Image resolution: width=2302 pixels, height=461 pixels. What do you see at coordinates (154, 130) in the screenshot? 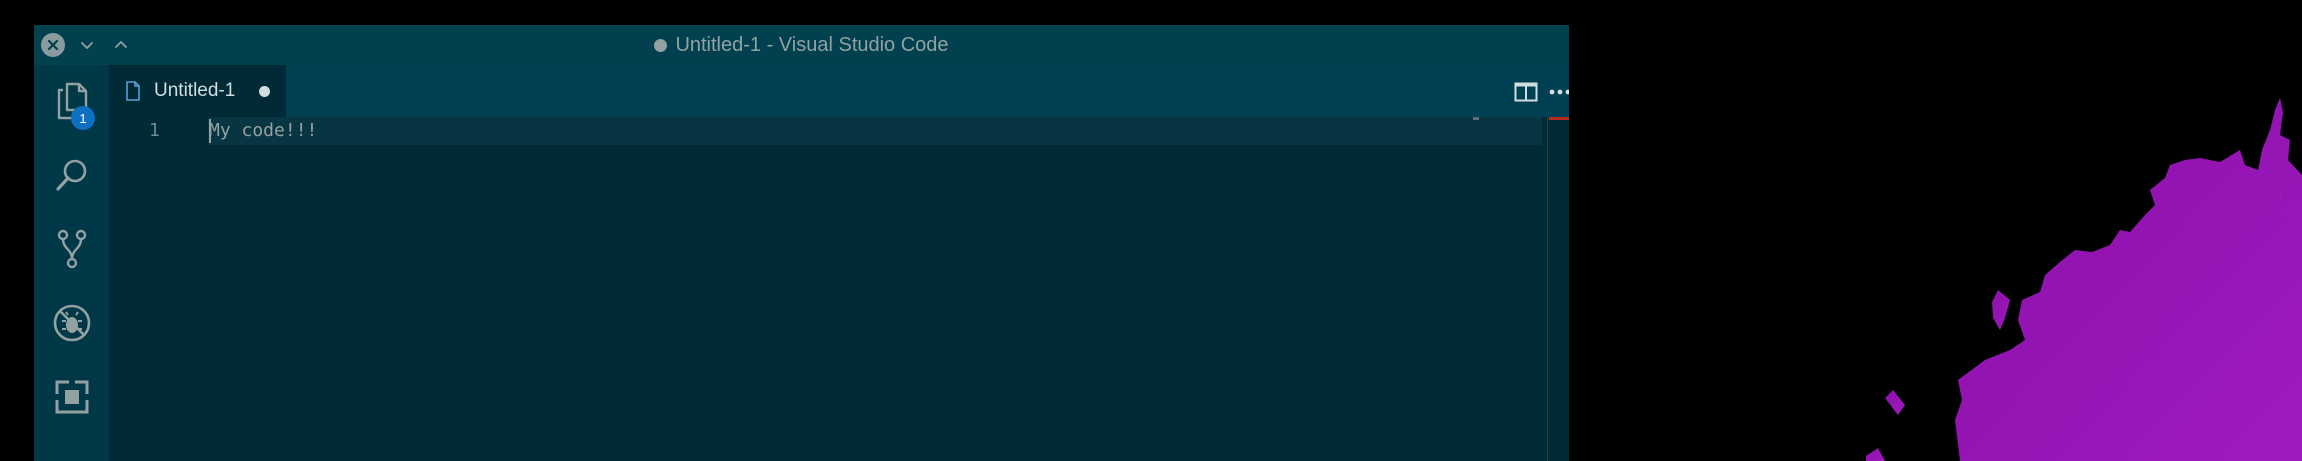
I see `line-number: 1` at bounding box center [154, 130].